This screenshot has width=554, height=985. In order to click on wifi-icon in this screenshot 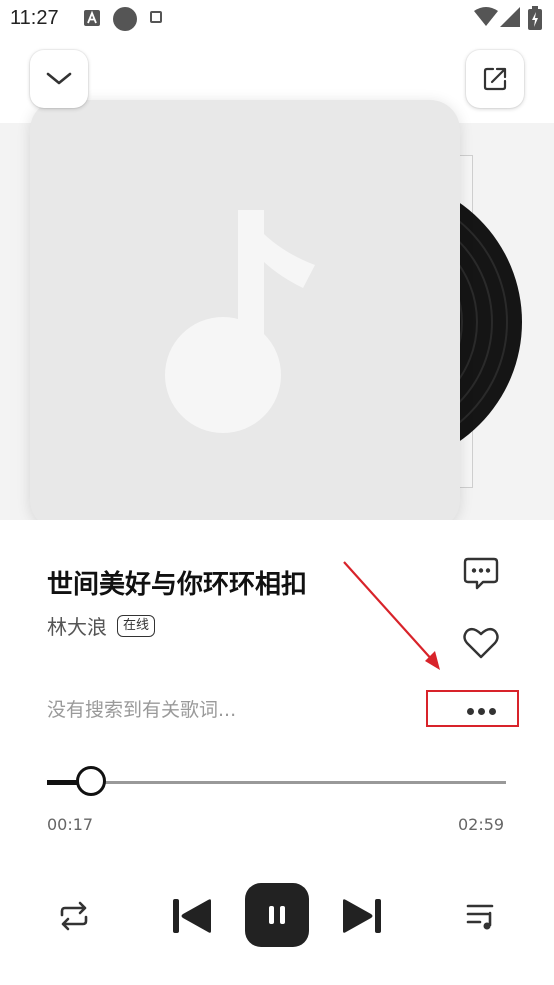, I will do `click(486, 16)`.